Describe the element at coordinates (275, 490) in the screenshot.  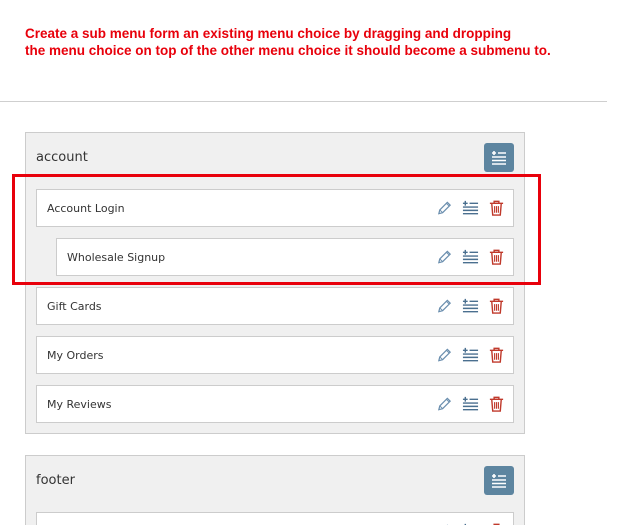
I see `menu-panel-footer: footer` at that location.